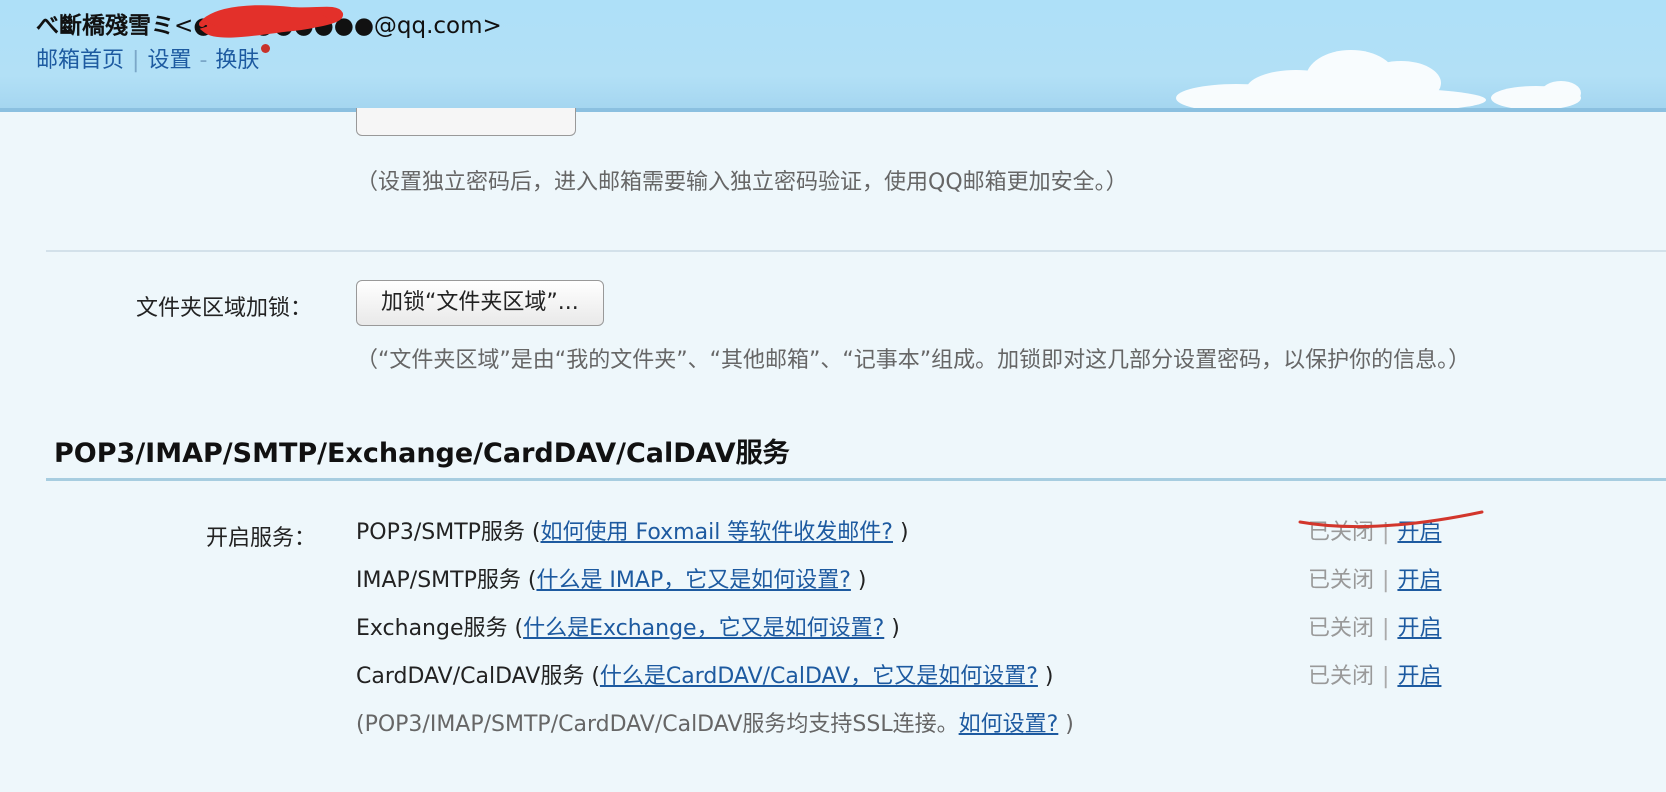  What do you see at coordinates (466, 122) in the screenshot?
I see `set-password-button` at bounding box center [466, 122].